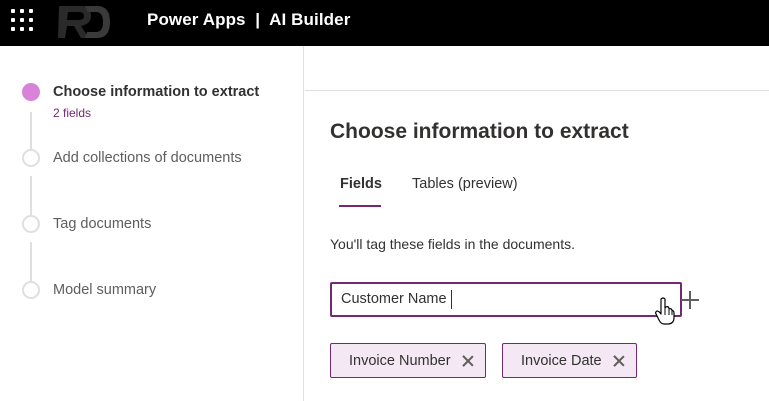  What do you see at coordinates (84, 22) in the screenshot?
I see `rd-logo-icon` at bounding box center [84, 22].